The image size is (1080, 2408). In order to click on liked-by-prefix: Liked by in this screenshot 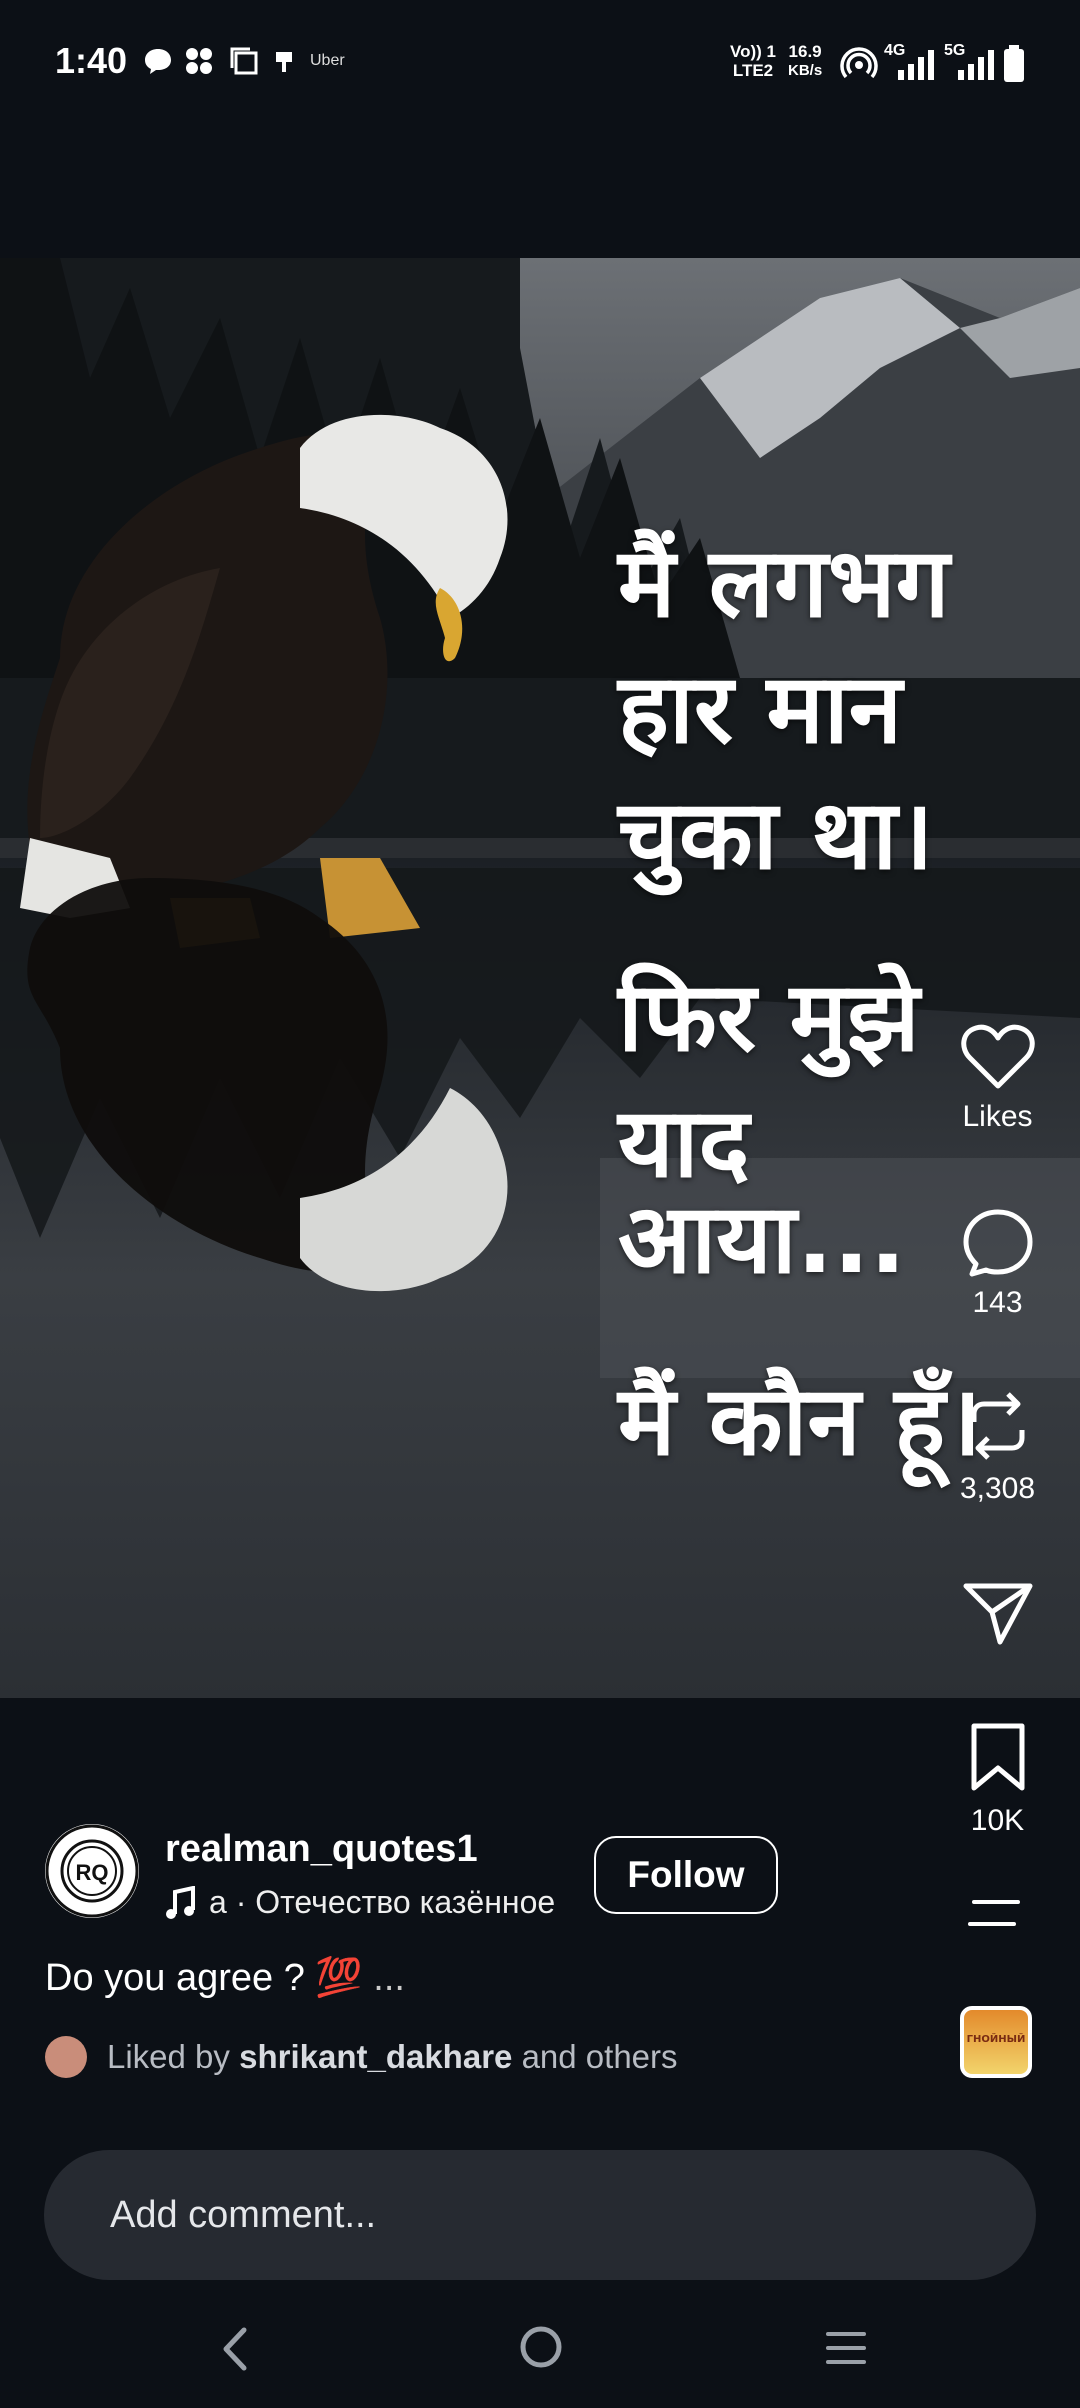, I will do `click(168, 2056)`.